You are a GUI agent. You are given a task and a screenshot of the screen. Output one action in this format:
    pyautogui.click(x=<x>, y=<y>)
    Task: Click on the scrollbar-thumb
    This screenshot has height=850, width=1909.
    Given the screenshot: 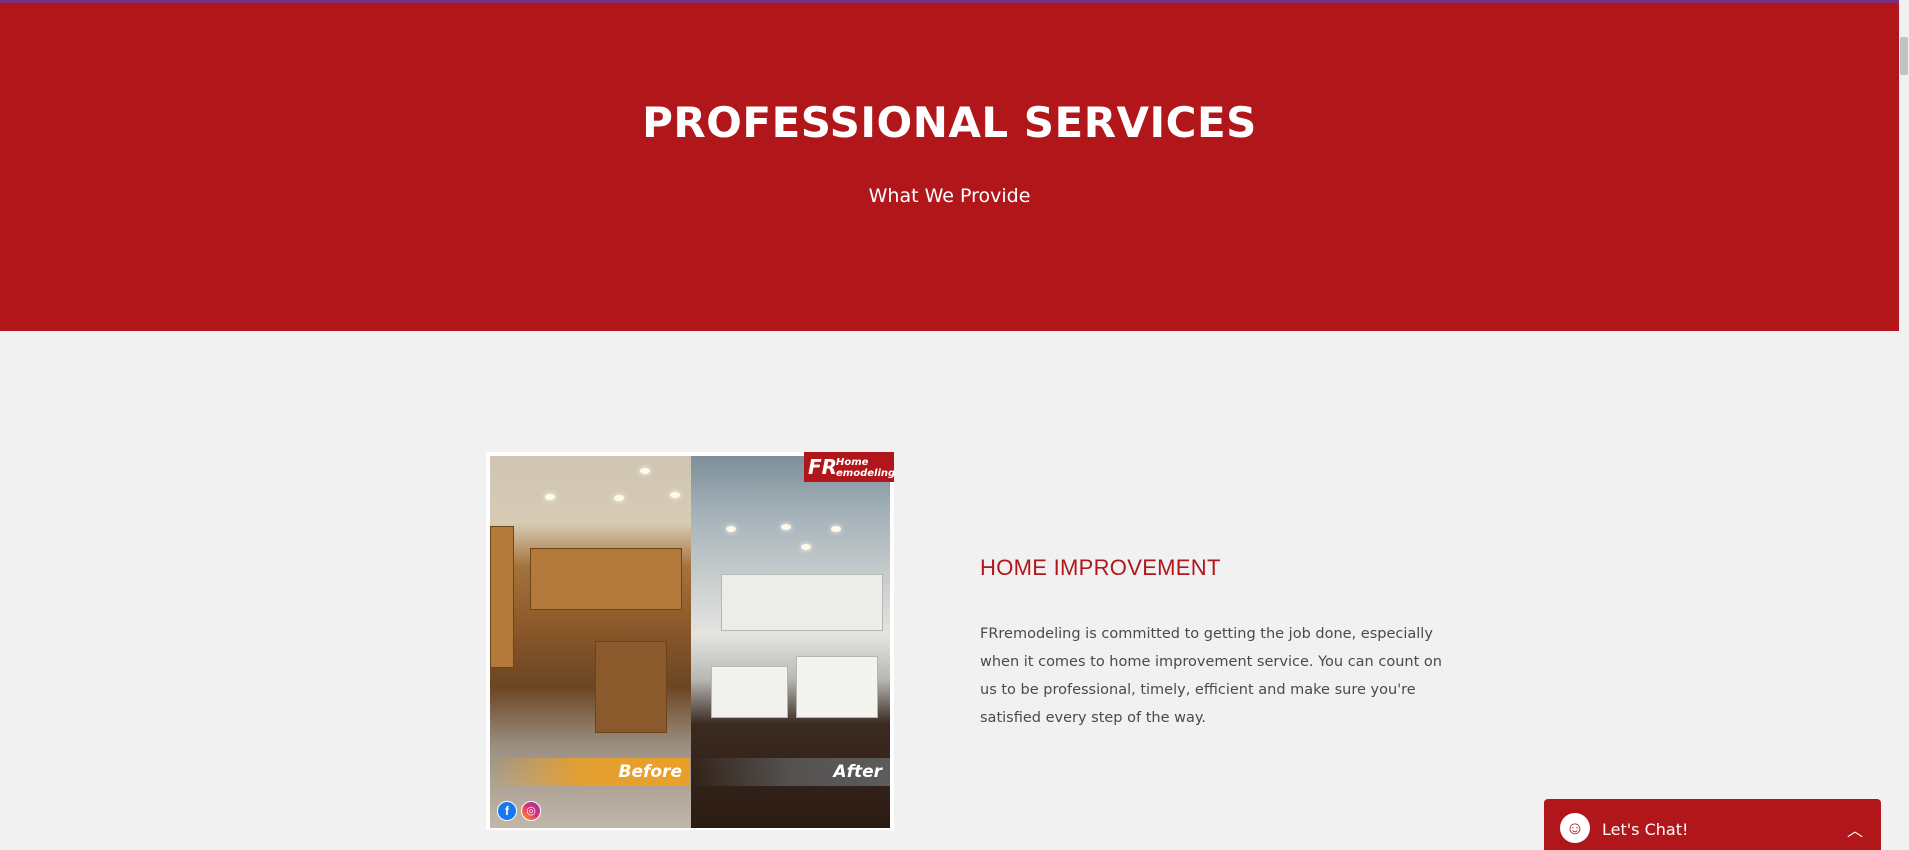 What is the action you would take?
    pyautogui.click(x=1904, y=56)
    